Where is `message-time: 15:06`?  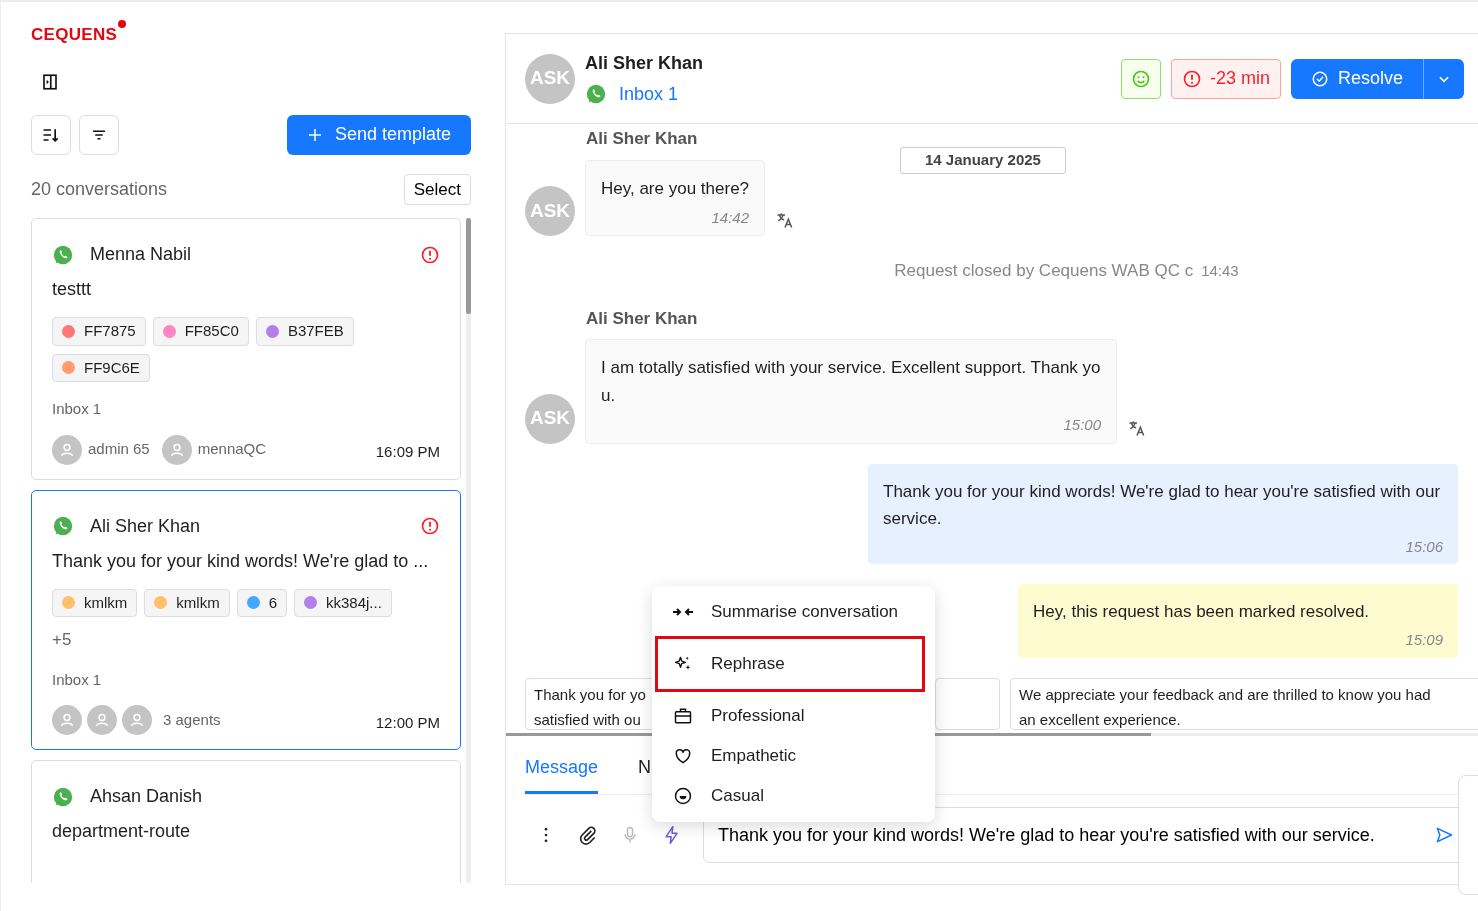 message-time: 15:06 is located at coordinates (1423, 546).